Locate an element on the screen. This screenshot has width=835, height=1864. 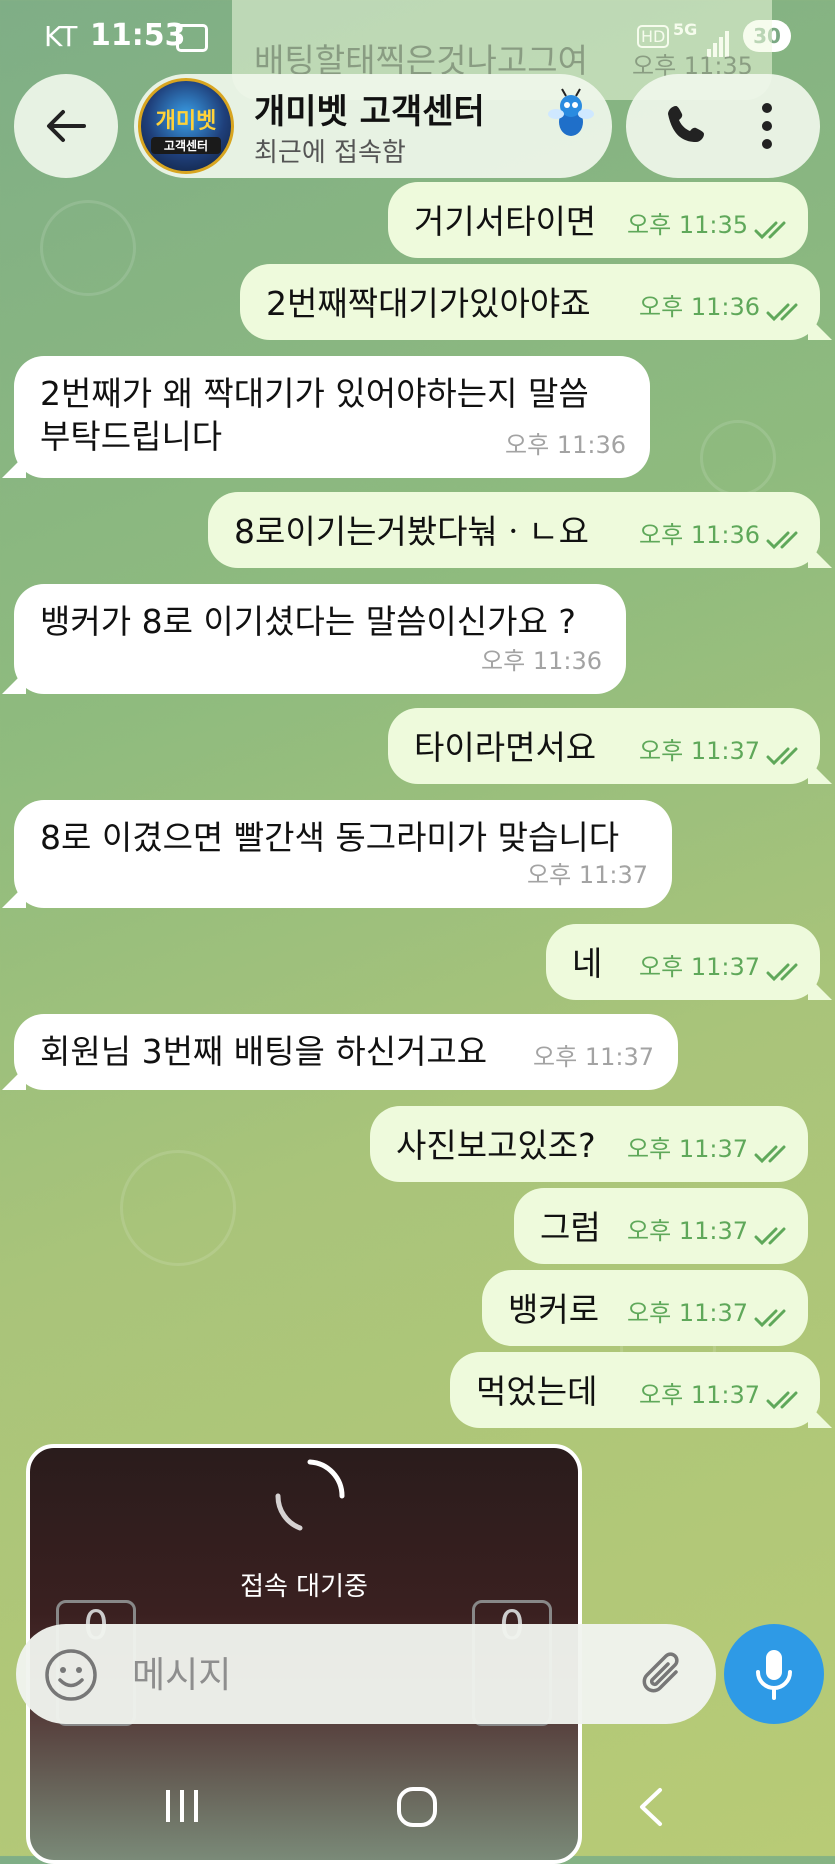
bee-mascot-icon is located at coordinates (571, 112).